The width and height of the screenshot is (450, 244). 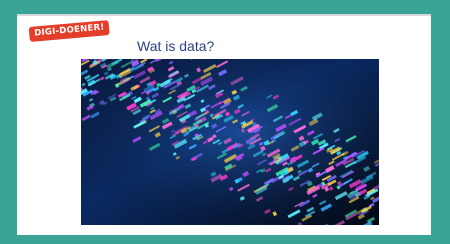 I want to click on slide-title: Wat is data?, so click(x=176, y=46).